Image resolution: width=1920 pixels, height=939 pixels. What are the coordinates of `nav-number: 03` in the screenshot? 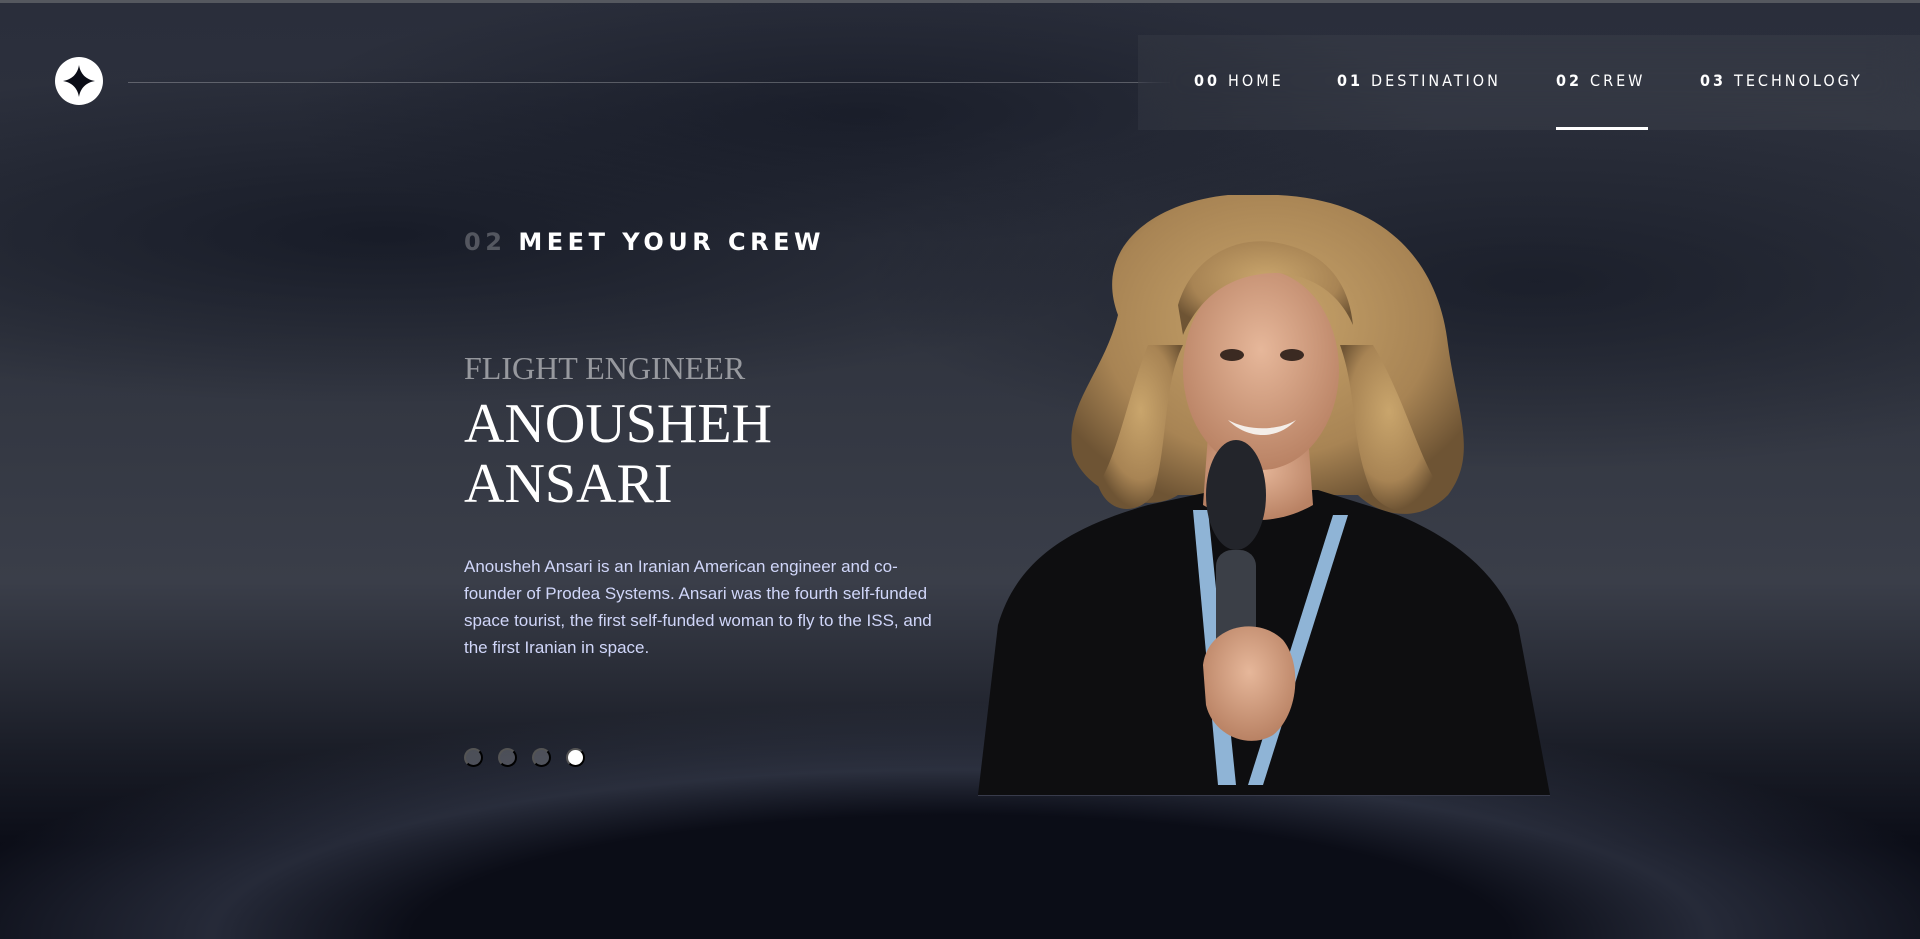 It's located at (1713, 80).